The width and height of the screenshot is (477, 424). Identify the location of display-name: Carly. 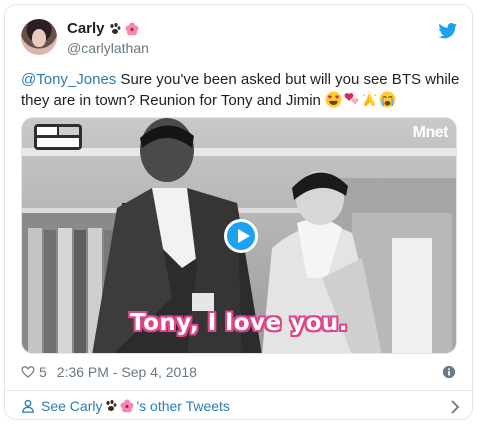
(108, 29).